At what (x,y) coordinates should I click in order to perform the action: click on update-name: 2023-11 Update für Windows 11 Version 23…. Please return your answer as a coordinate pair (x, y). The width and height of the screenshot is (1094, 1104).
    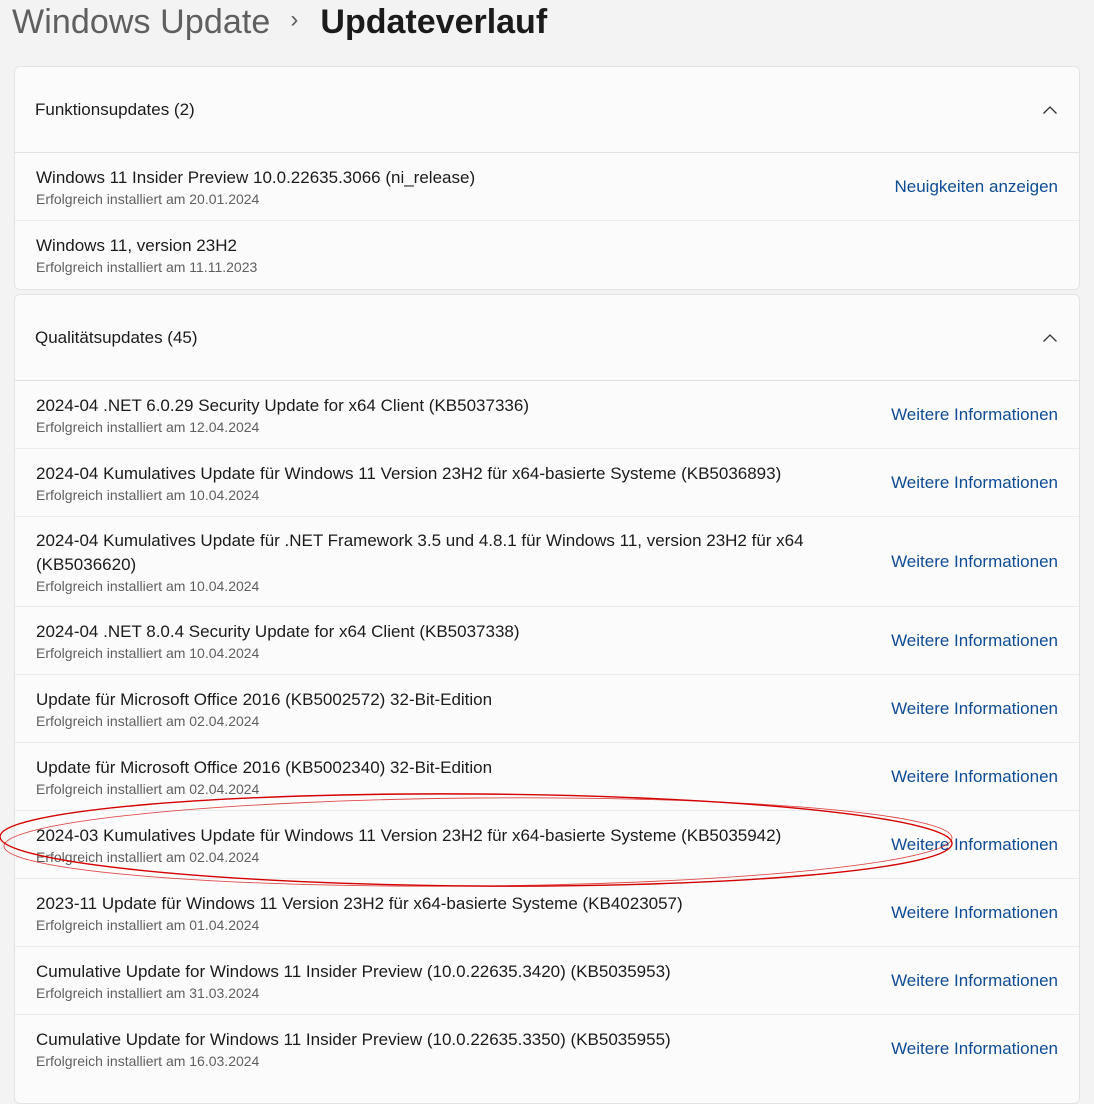
    Looking at the image, I should click on (359, 903).